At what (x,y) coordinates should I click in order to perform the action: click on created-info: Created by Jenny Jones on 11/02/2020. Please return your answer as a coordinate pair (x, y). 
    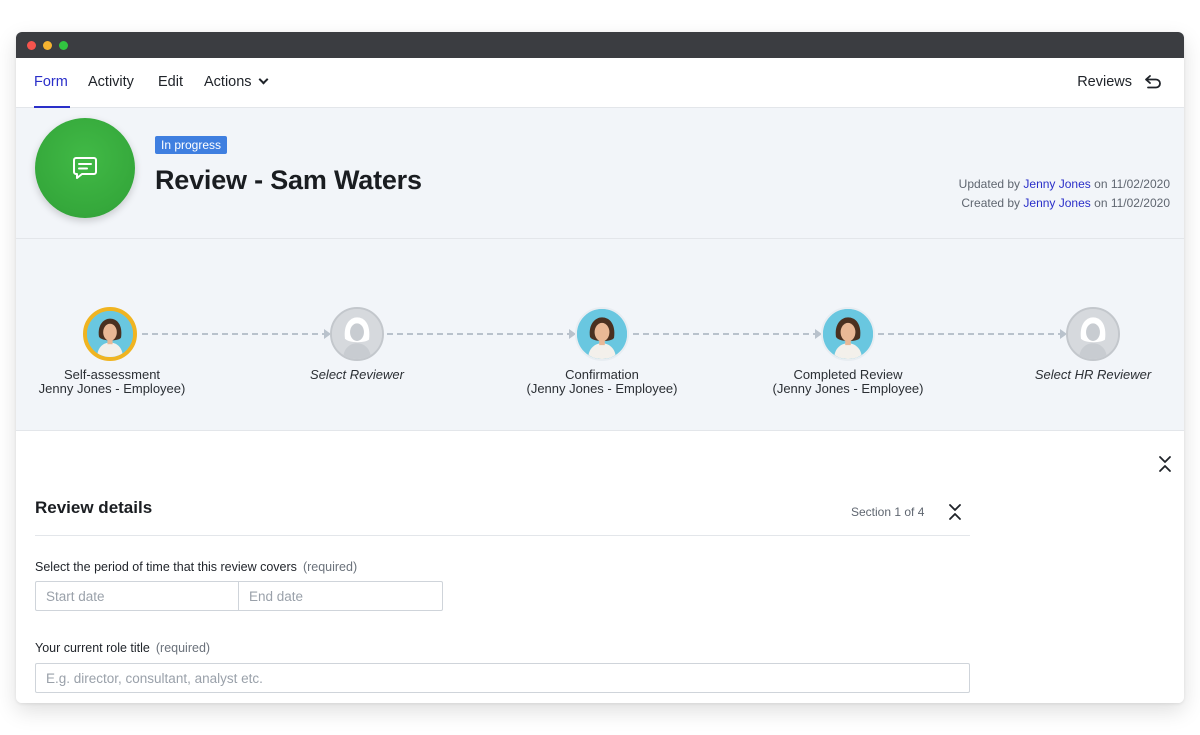
    Looking at the image, I should click on (1065, 203).